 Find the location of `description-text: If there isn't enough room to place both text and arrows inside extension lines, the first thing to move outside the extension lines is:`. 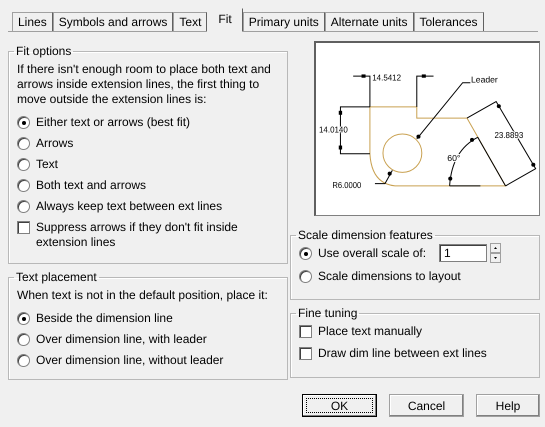

description-text: If there isn't enough room to place both text and arrows inside extension lines, the first thing to move outside the extension lines is: is located at coordinates (144, 84).